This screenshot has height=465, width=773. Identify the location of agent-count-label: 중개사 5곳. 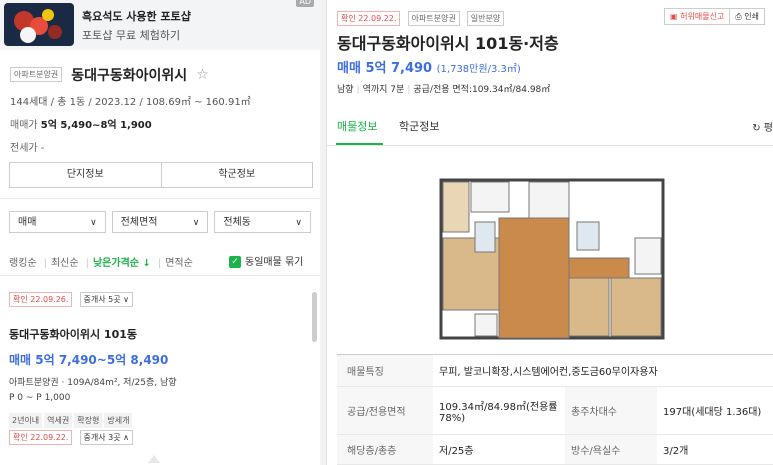
(102, 299).